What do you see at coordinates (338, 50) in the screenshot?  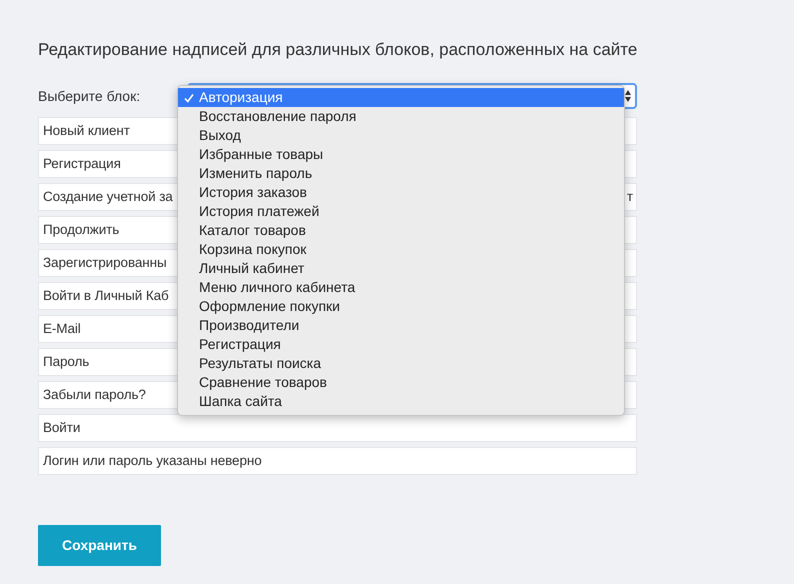 I see `page-title: Редактирование надписей для различных блоков, расположенных на сайте` at bounding box center [338, 50].